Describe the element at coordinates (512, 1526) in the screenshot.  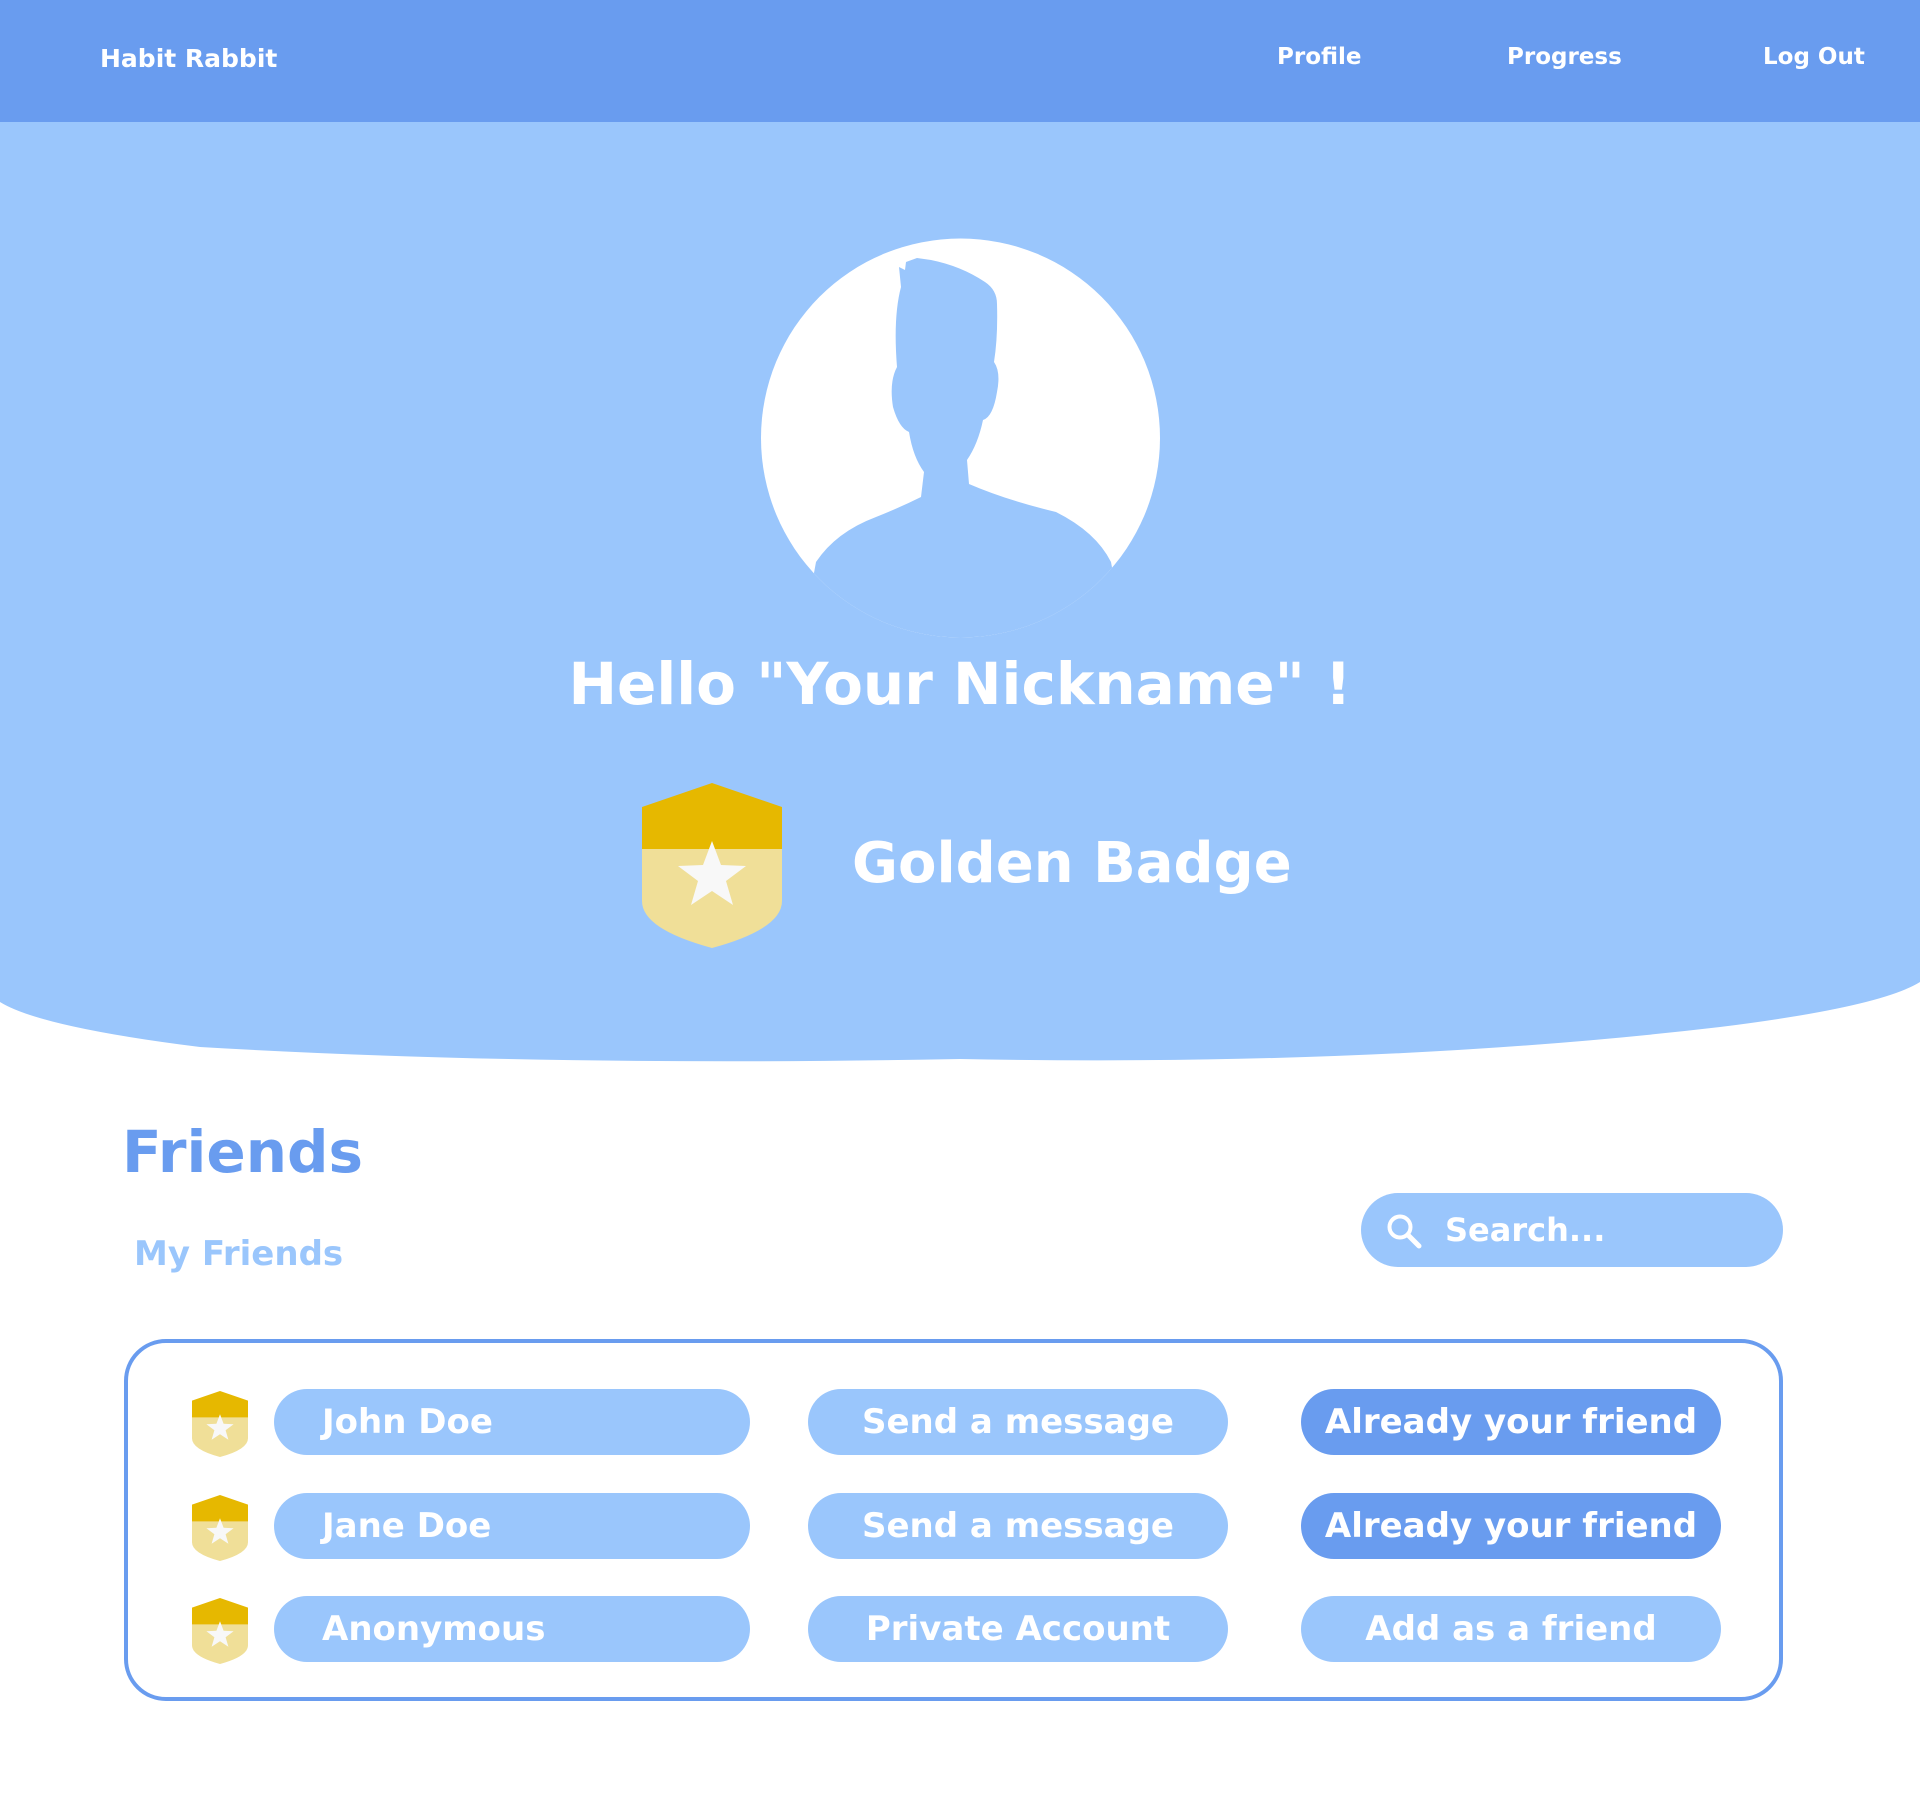
I see `friend-name: Jane Doe` at that location.